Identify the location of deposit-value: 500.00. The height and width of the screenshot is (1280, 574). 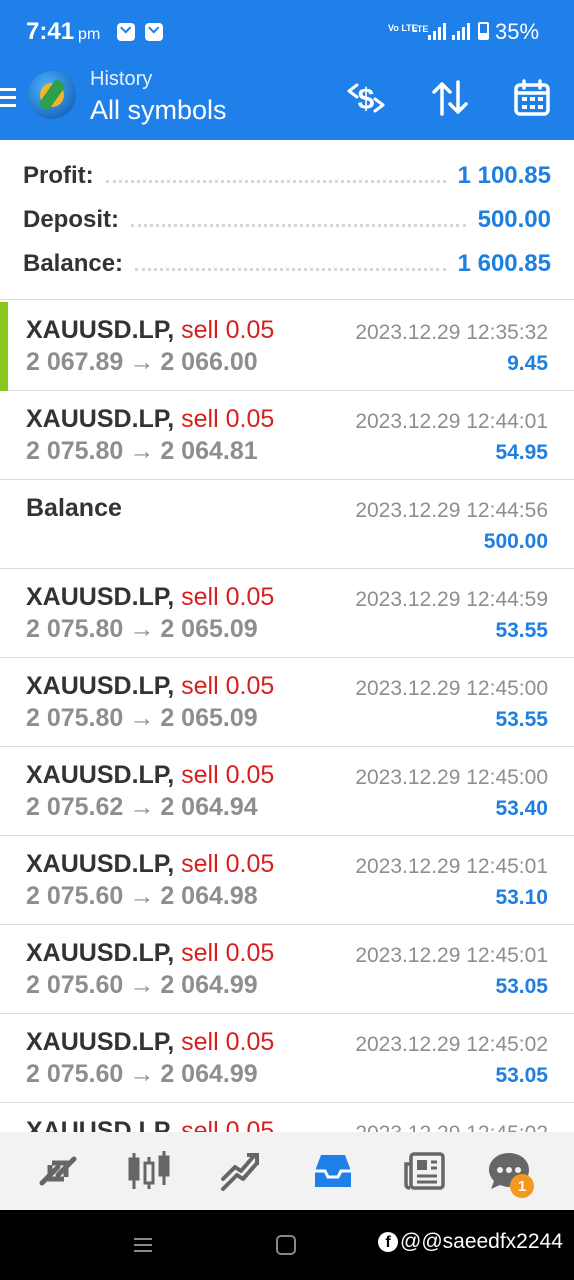
(514, 219).